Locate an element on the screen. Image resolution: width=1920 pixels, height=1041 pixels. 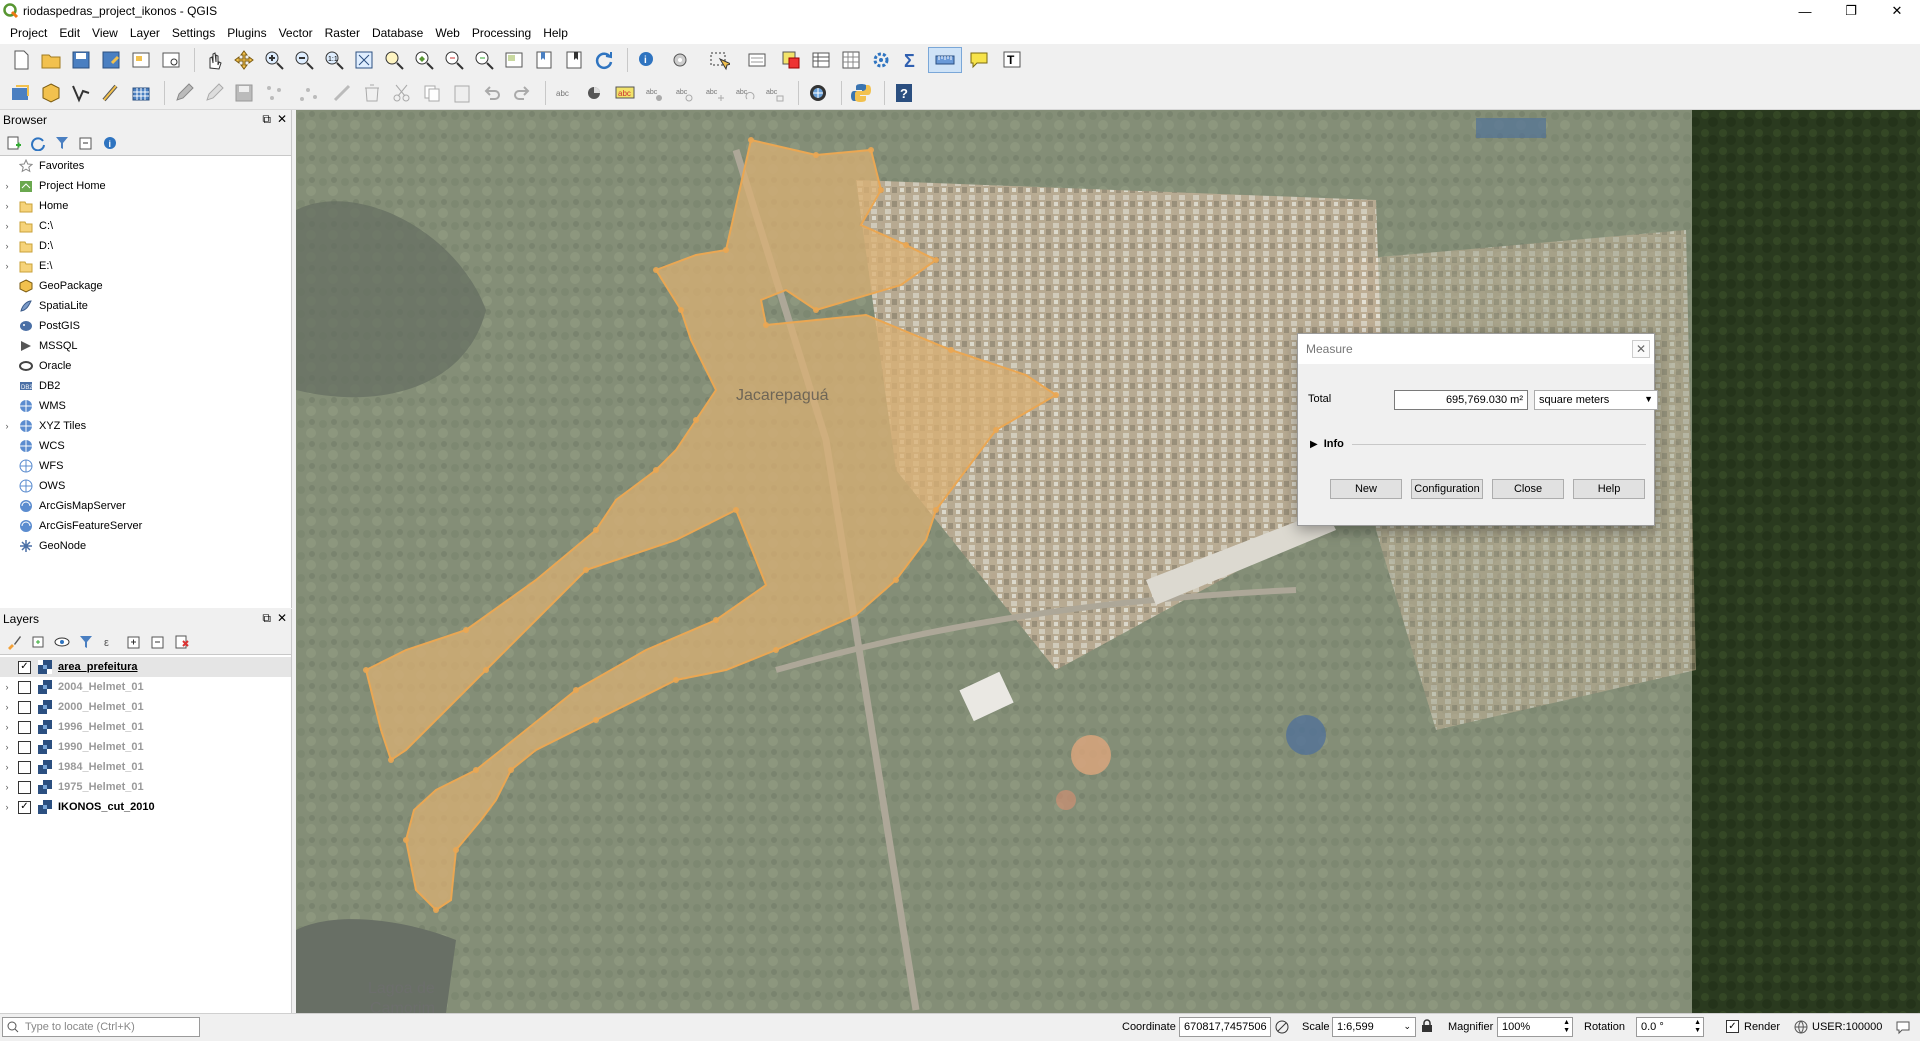
lock-icon is located at coordinates (1427, 1027).